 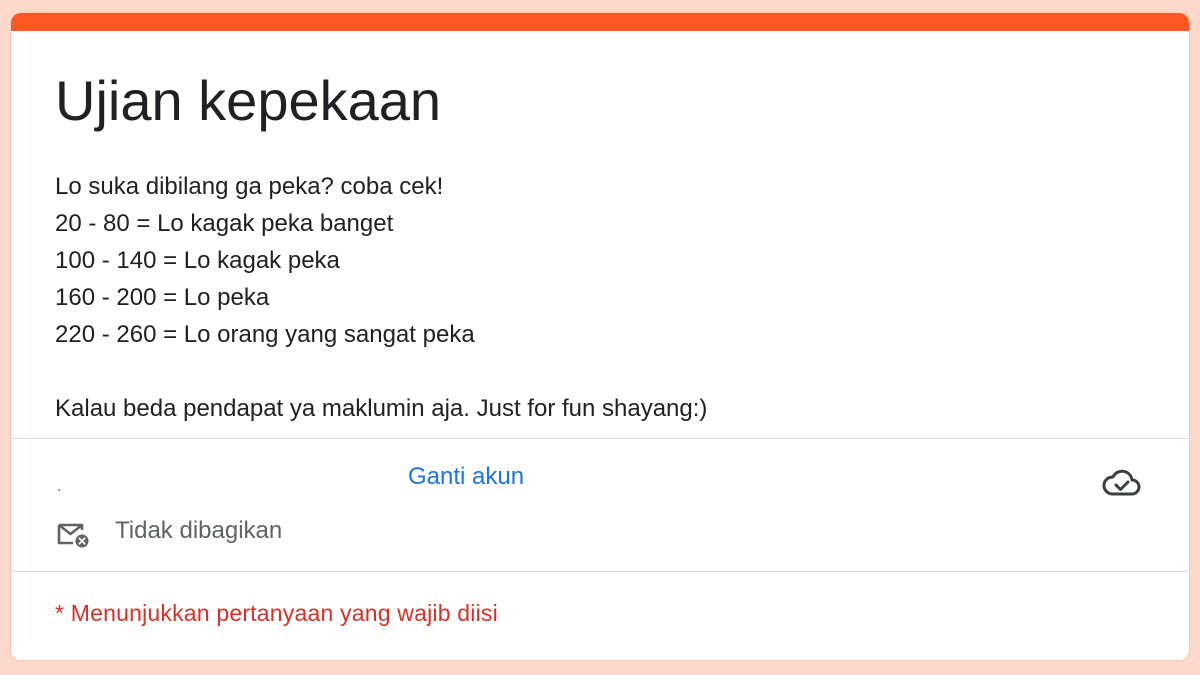 What do you see at coordinates (265, 334) in the screenshot?
I see `description-line: 220 - 260 = Lo orang yang sangat peka` at bounding box center [265, 334].